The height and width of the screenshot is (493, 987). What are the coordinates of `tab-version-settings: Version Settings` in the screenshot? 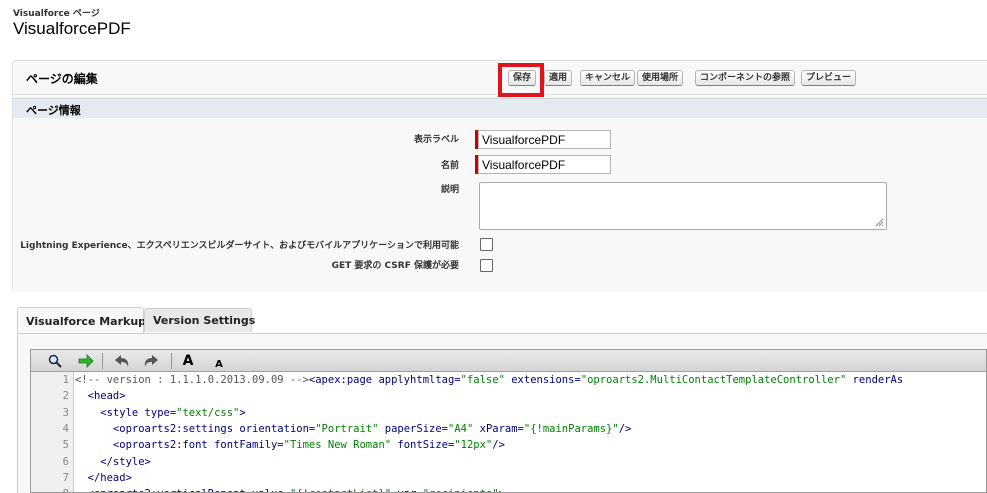 It's located at (199, 320).